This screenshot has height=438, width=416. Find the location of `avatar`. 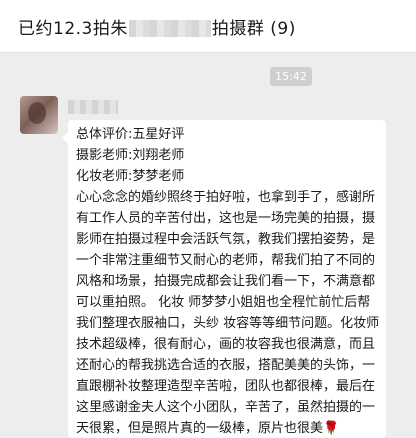

avatar is located at coordinates (39, 115).